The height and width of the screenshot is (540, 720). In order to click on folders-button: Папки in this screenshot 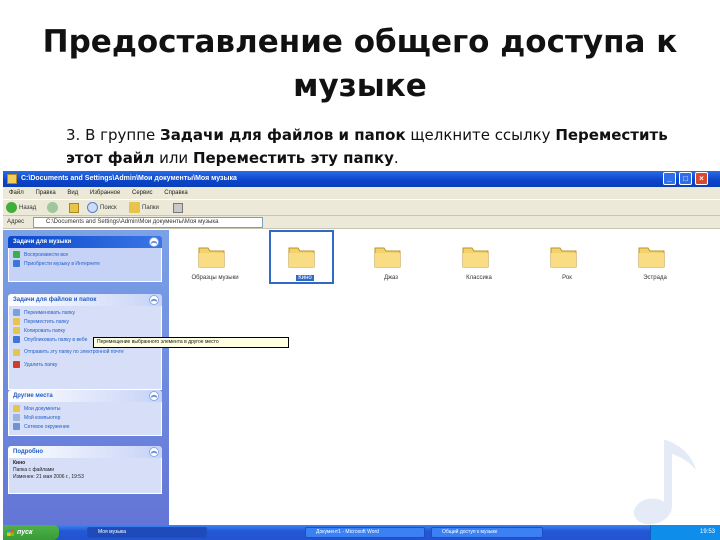, I will do `click(144, 208)`.